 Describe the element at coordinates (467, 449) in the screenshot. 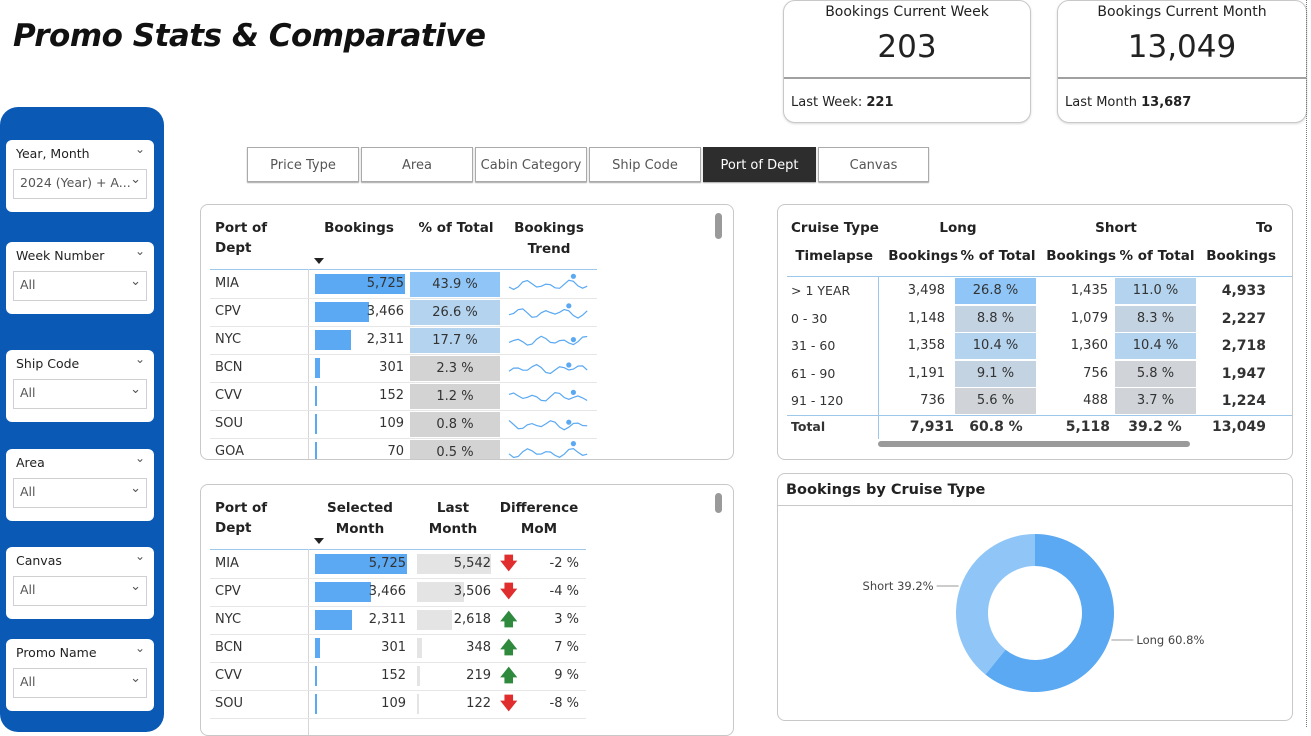

I see `table-row: GOA 70 0.5 %` at that location.